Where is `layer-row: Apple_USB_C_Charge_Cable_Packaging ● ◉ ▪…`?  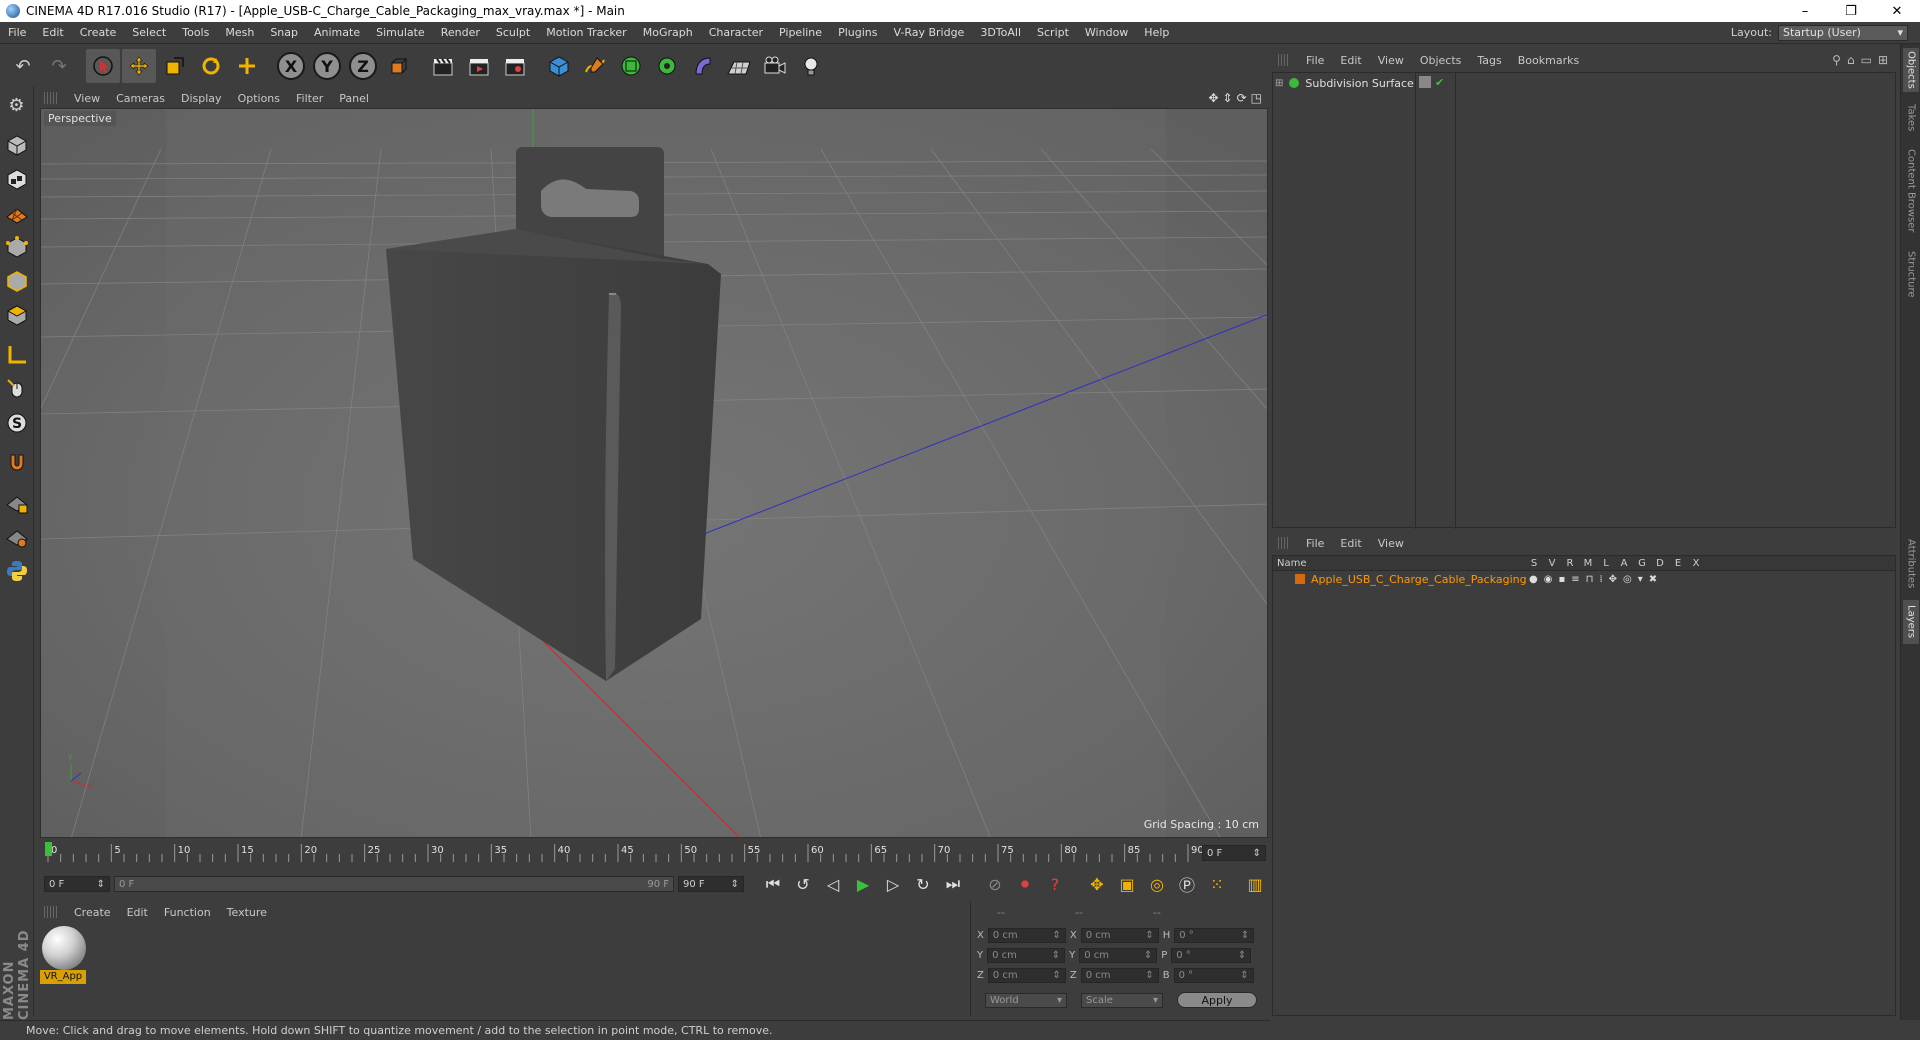
layer-row: Apple_USB_C_Charge_Cable_Packaging ● ◉ ▪… is located at coordinates (1584, 579).